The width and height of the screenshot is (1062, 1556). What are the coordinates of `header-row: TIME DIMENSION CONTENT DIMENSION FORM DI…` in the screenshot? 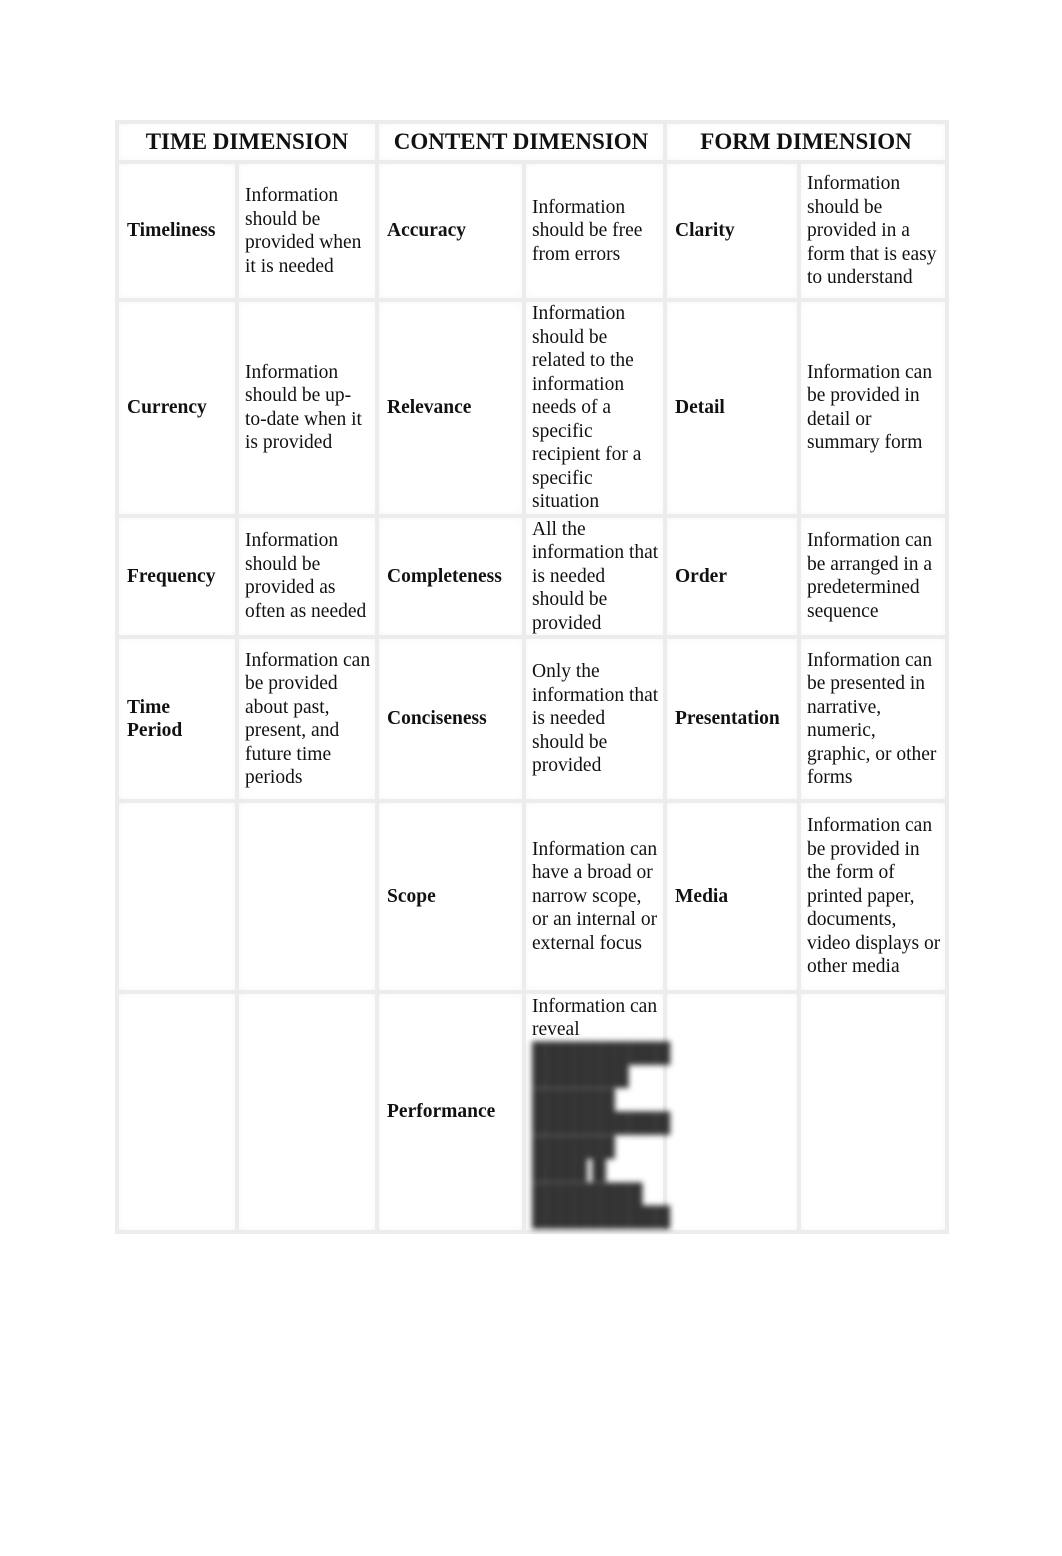 It's located at (532, 142).